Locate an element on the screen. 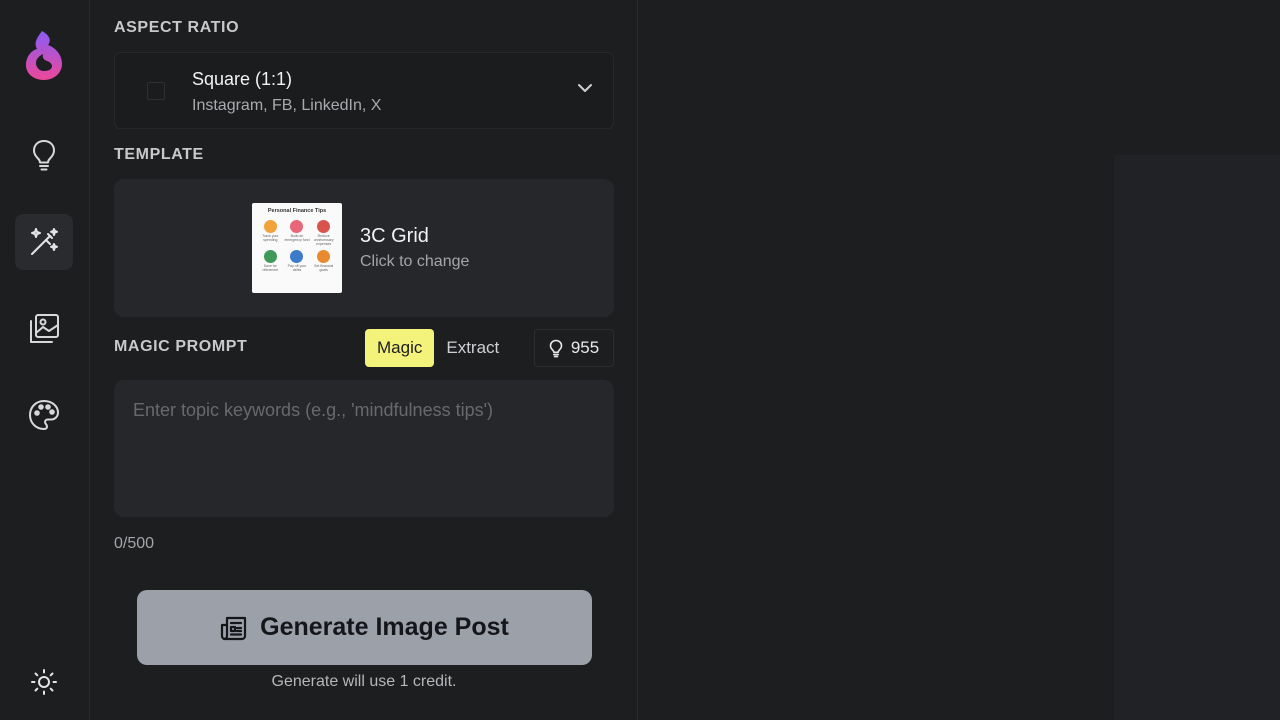 This screenshot has height=720, width=1280. credits-count: 955 is located at coordinates (585, 347).